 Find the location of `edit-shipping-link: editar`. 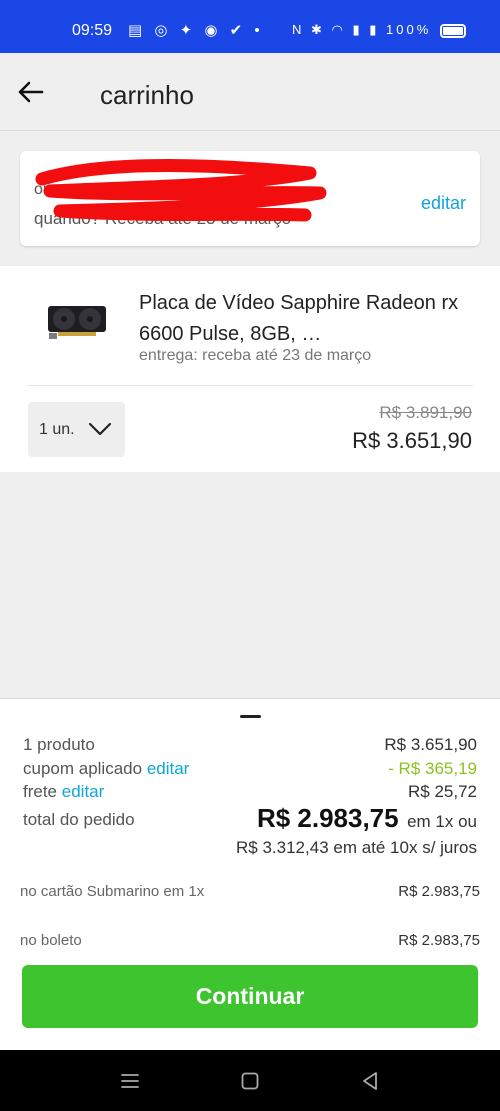

edit-shipping-link: editar is located at coordinates (83, 791).